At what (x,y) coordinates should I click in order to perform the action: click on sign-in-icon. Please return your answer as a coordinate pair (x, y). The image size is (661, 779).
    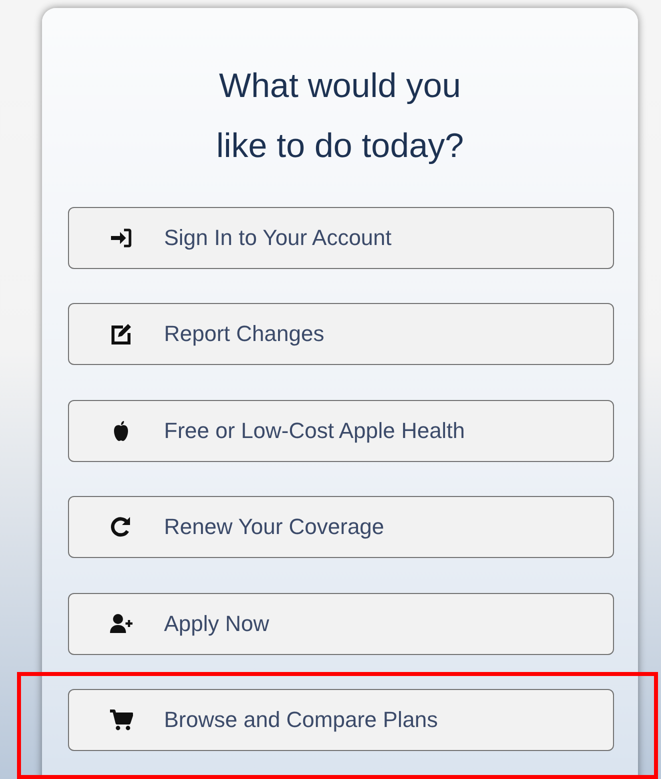
    Looking at the image, I should click on (121, 238).